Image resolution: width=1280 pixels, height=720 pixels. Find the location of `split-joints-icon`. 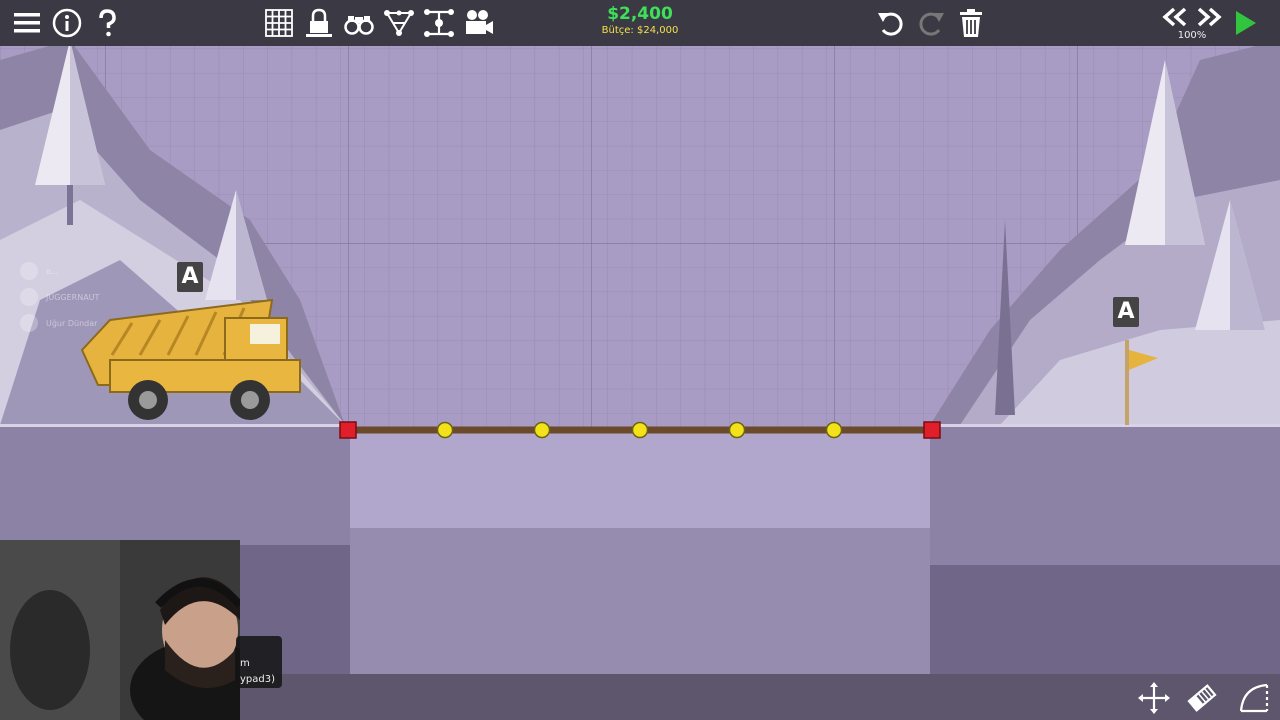

split-joints-icon is located at coordinates (439, 23).